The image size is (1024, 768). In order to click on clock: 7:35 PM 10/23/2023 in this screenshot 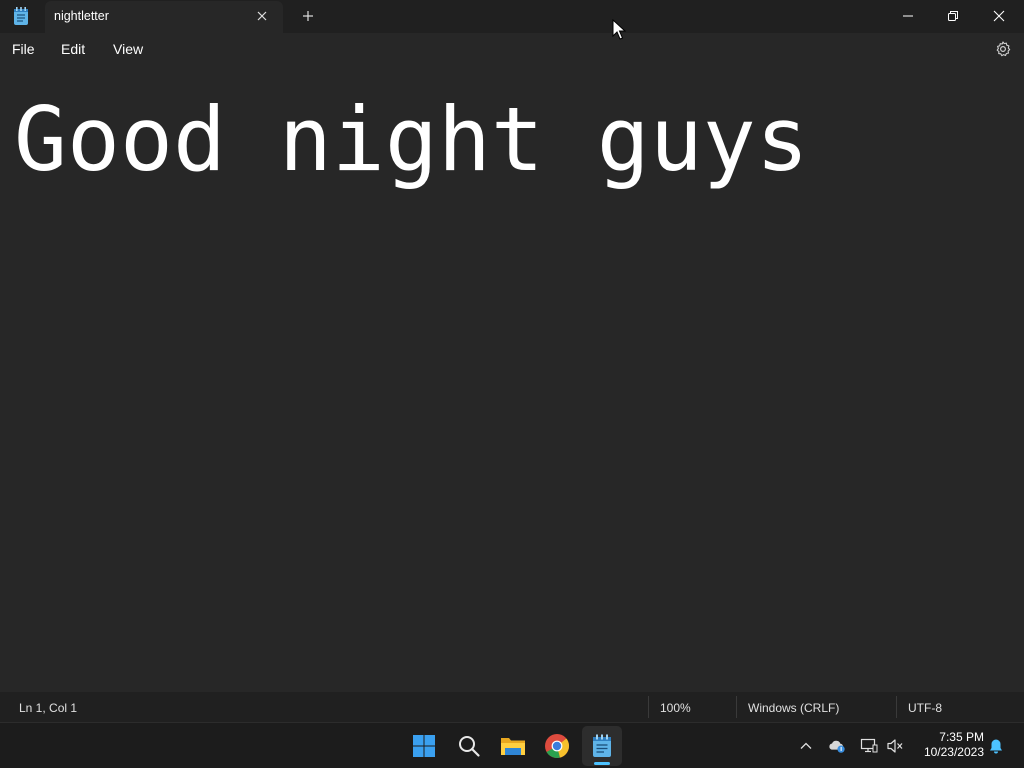, I will do `click(948, 745)`.